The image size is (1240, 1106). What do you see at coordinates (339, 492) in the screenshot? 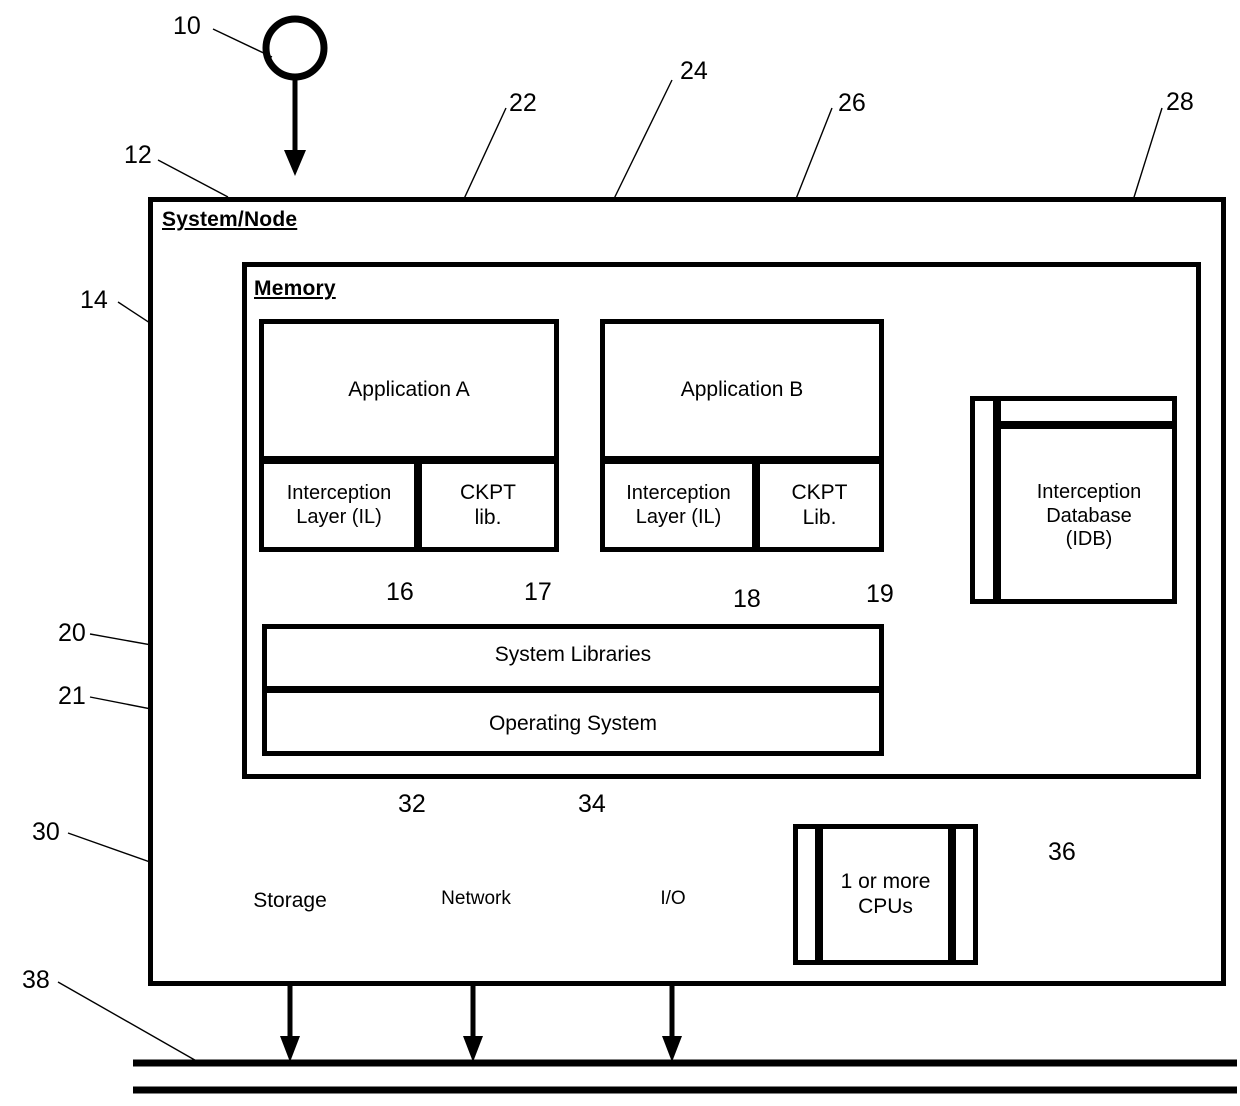
I see `il-a-line1: Interception` at bounding box center [339, 492].